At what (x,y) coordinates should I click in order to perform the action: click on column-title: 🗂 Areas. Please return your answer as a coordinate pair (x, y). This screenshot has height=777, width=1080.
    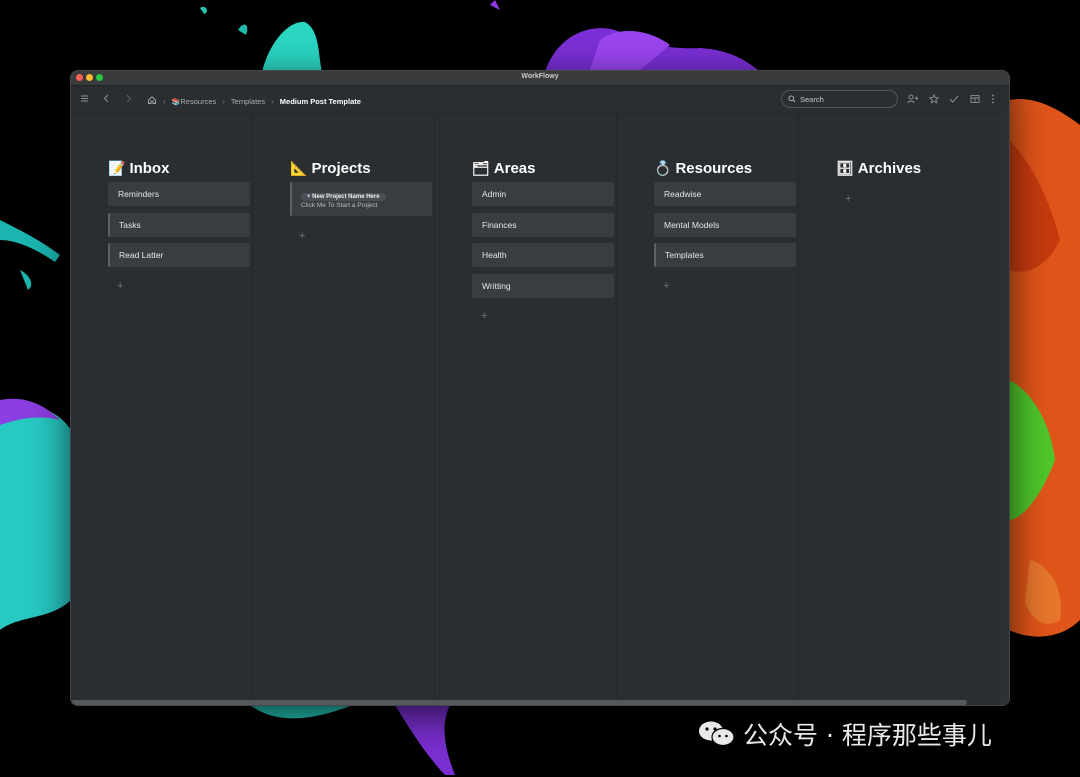
    Looking at the image, I should click on (504, 168).